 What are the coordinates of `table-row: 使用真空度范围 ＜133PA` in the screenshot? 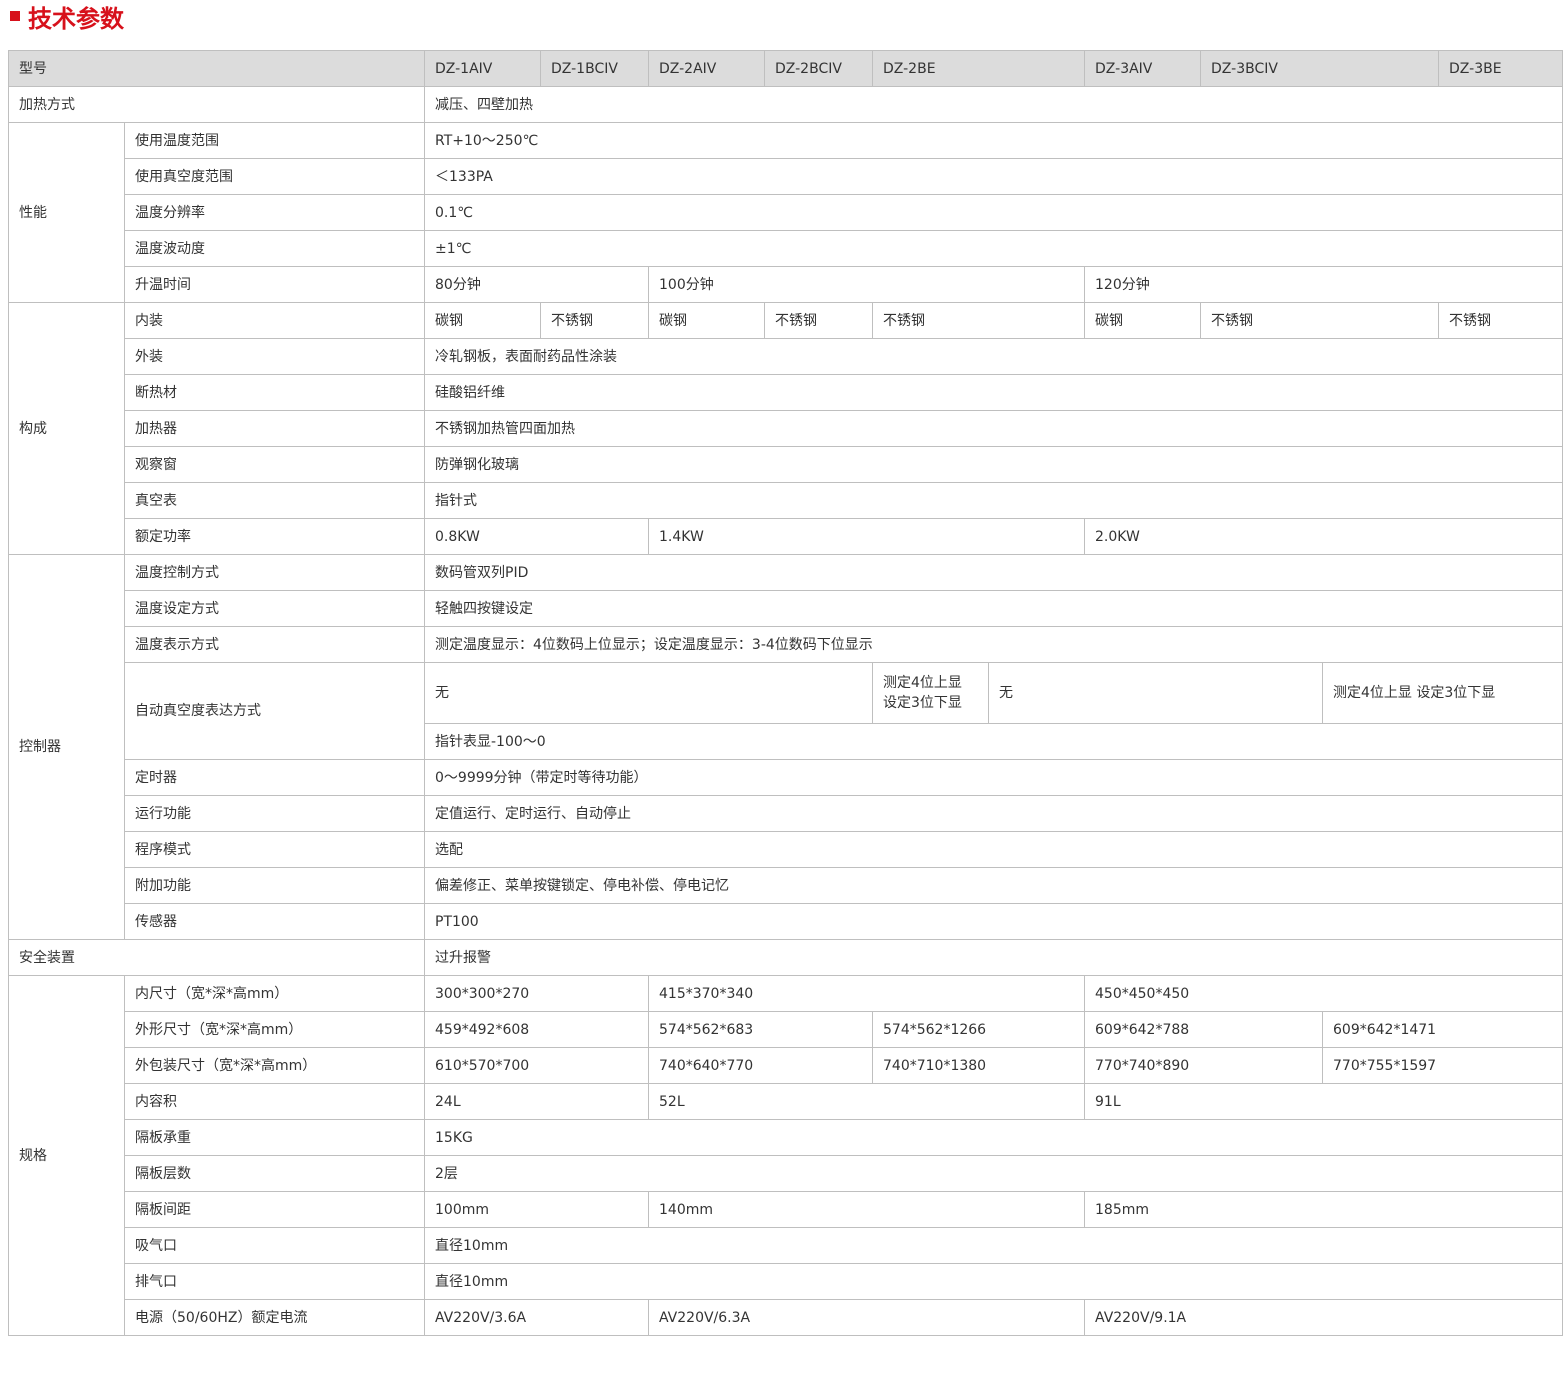 It's located at (786, 176).